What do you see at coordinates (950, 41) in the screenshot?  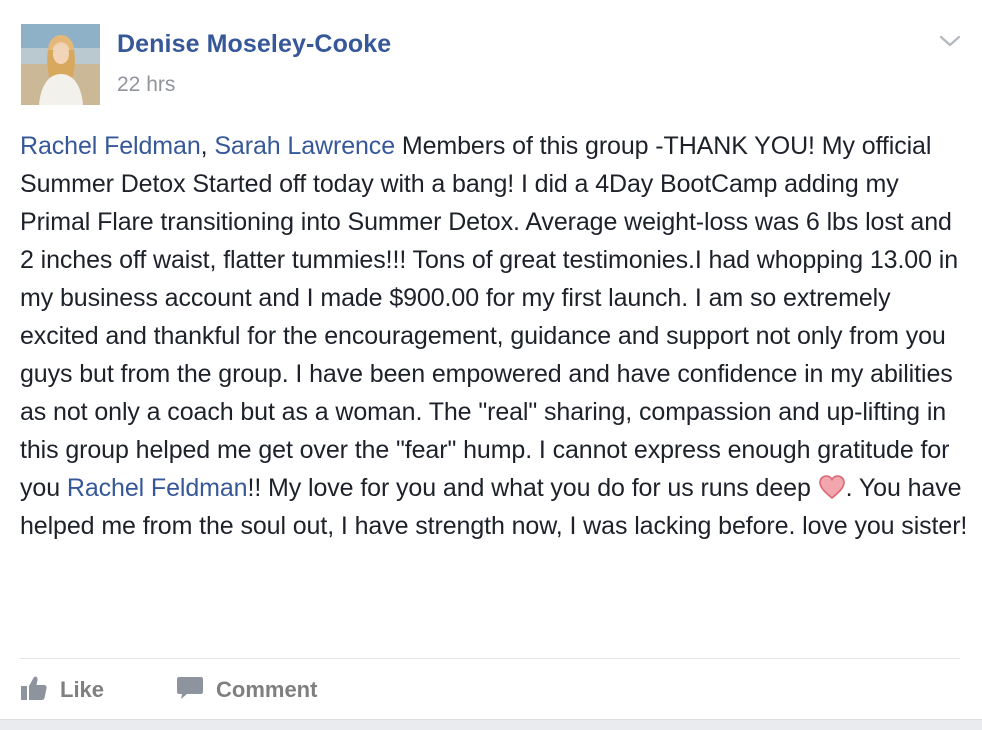 I see `chevron-down-icon` at bounding box center [950, 41].